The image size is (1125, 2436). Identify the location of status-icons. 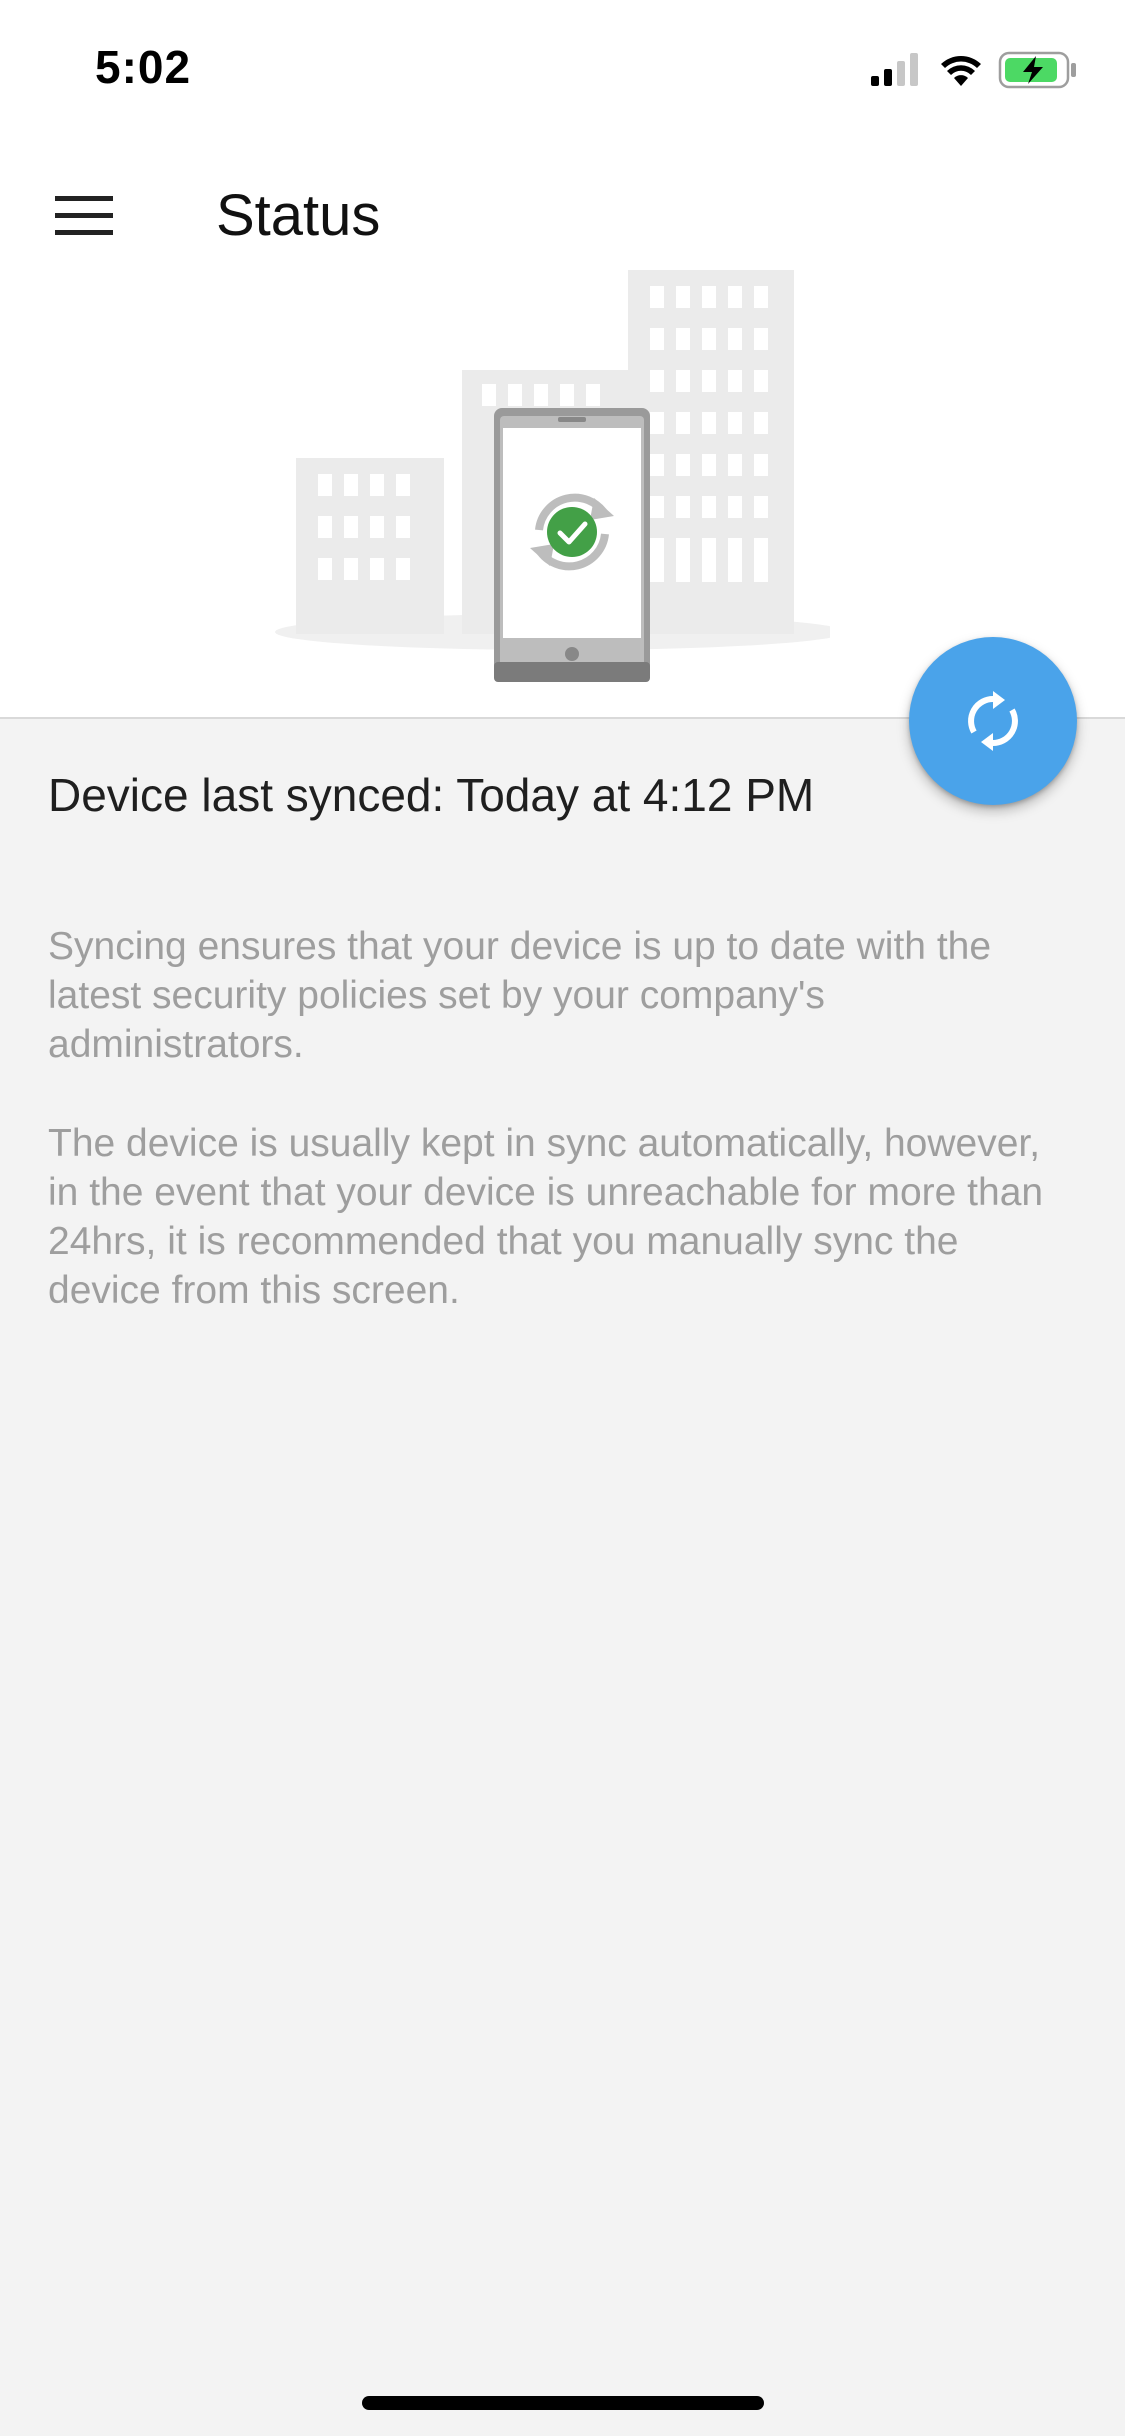
(976, 70).